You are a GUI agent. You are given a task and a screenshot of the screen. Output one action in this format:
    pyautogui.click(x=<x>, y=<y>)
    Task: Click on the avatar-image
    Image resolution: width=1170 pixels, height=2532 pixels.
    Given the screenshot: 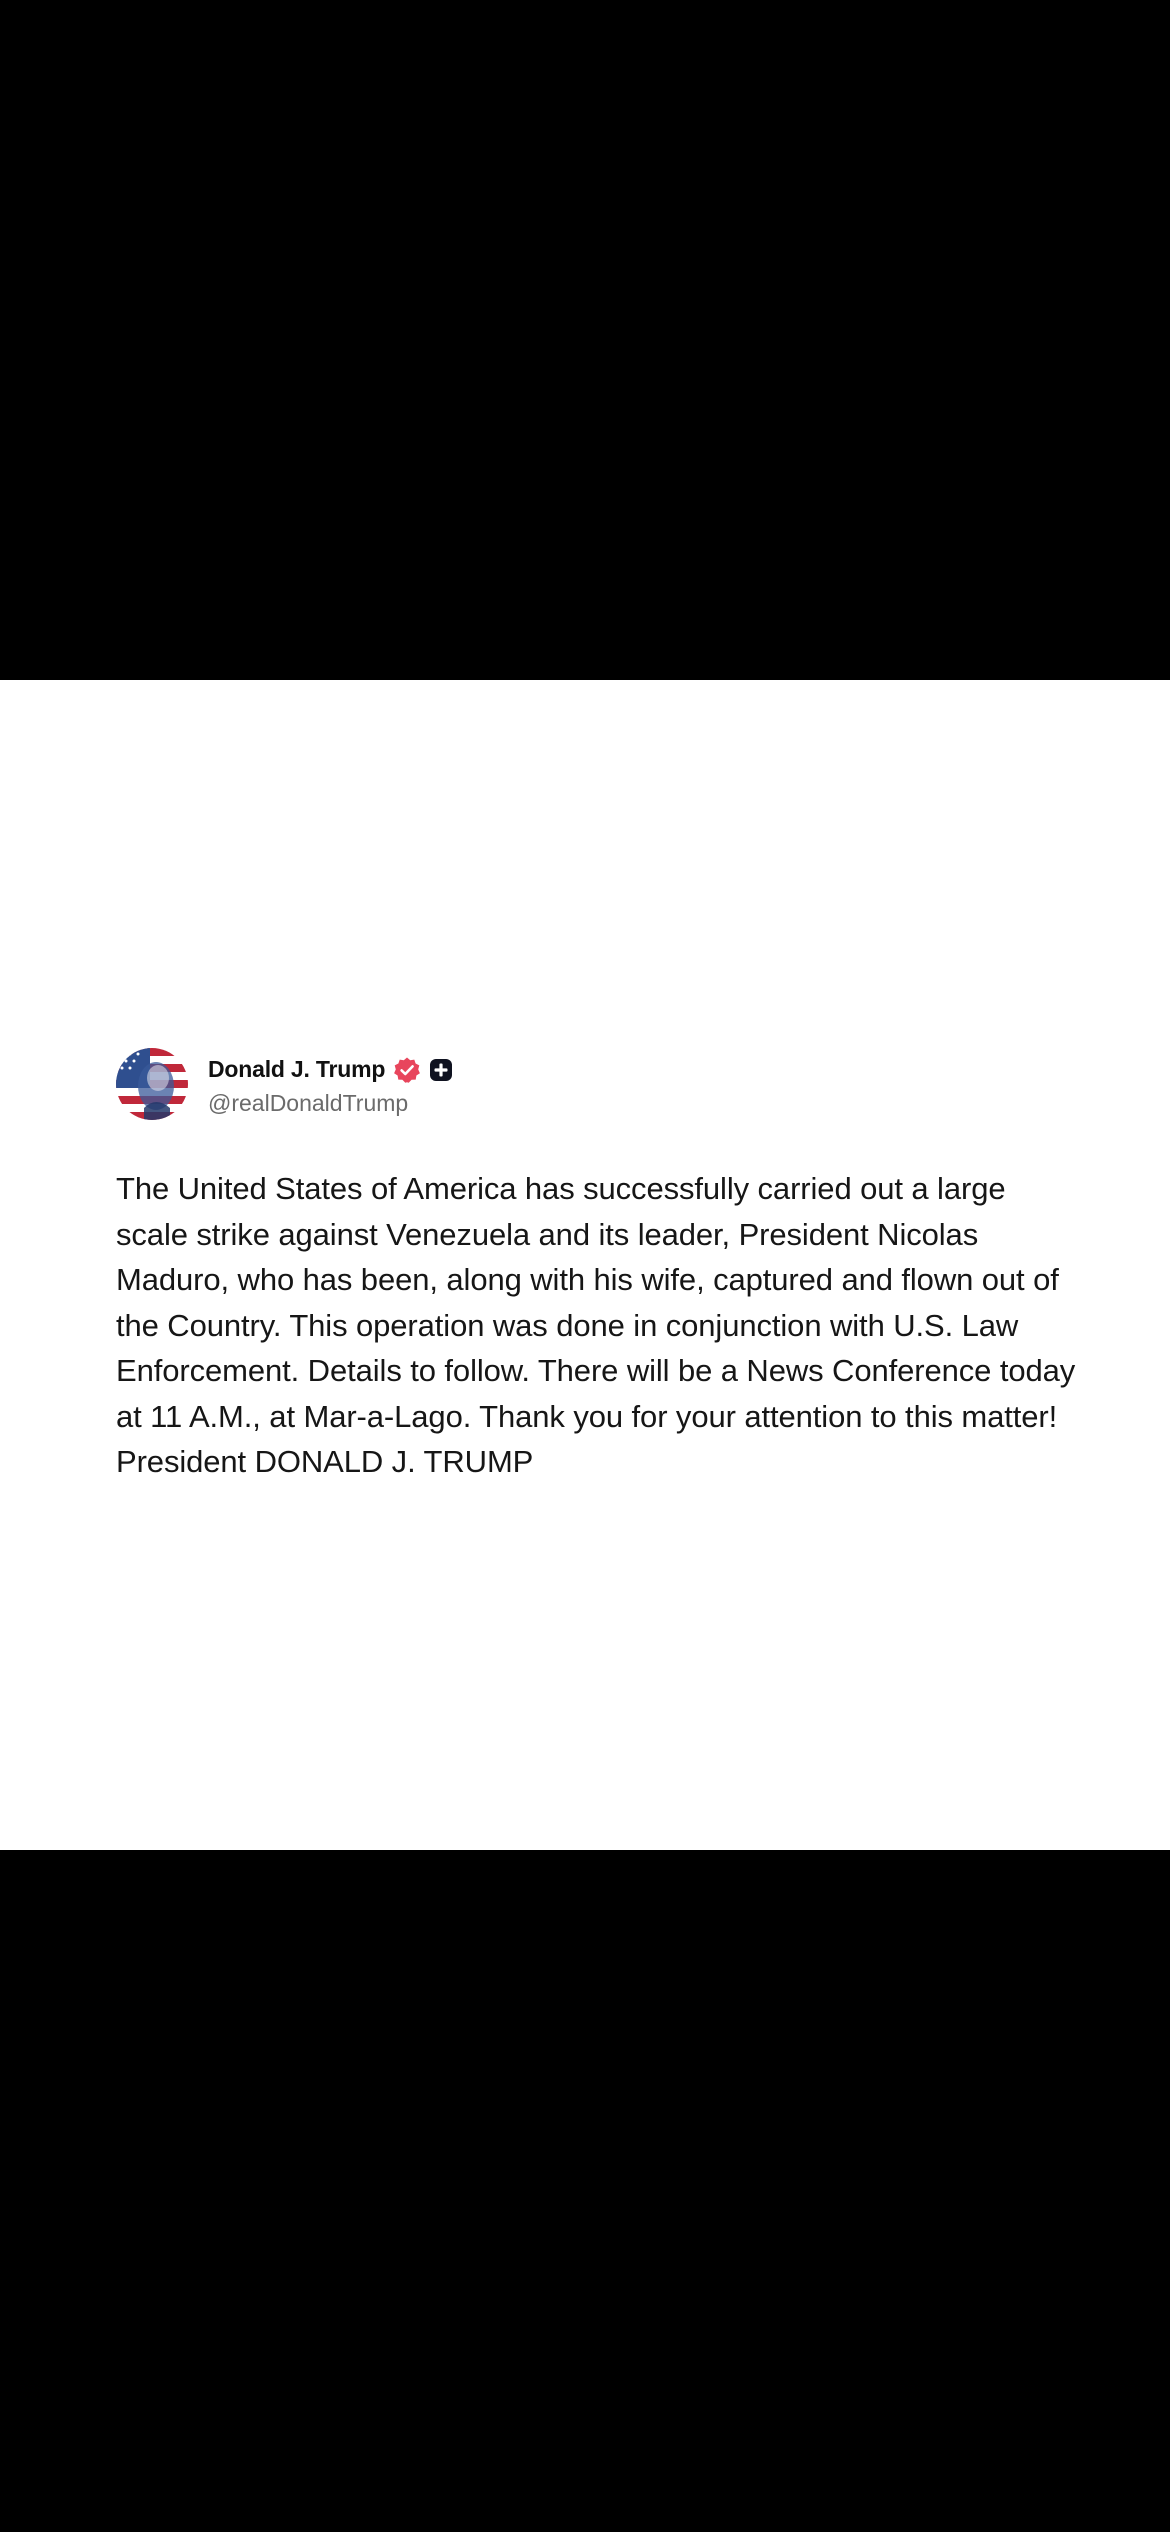 What is the action you would take?
    pyautogui.click(x=152, y=1084)
    